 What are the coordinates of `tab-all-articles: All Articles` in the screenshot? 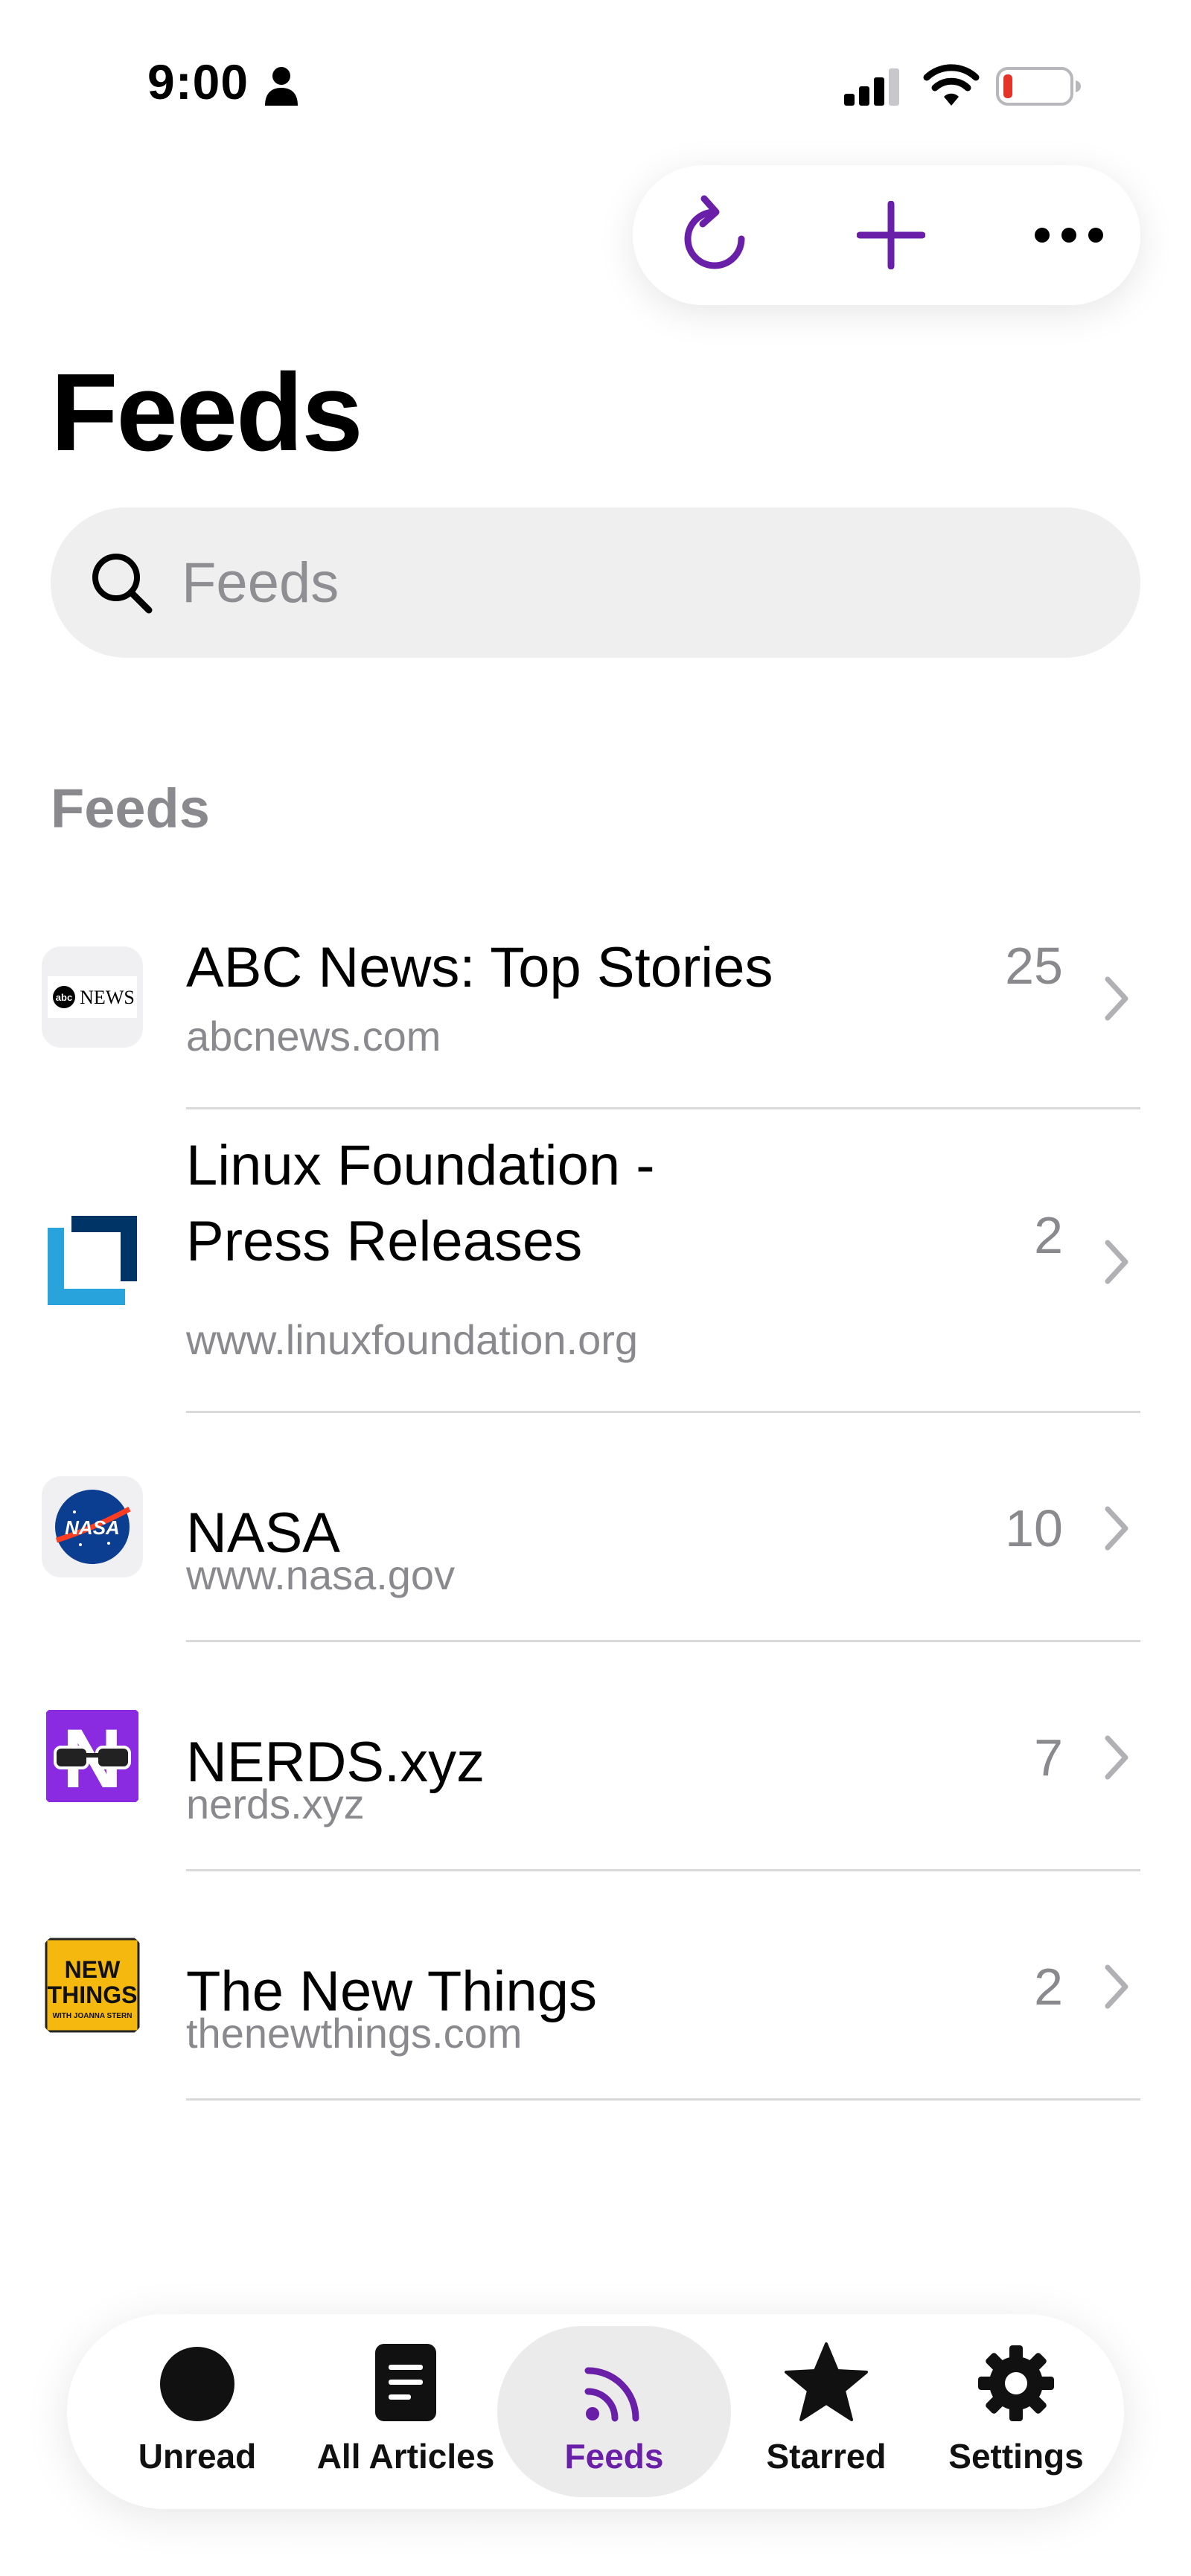 It's located at (406, 2411).